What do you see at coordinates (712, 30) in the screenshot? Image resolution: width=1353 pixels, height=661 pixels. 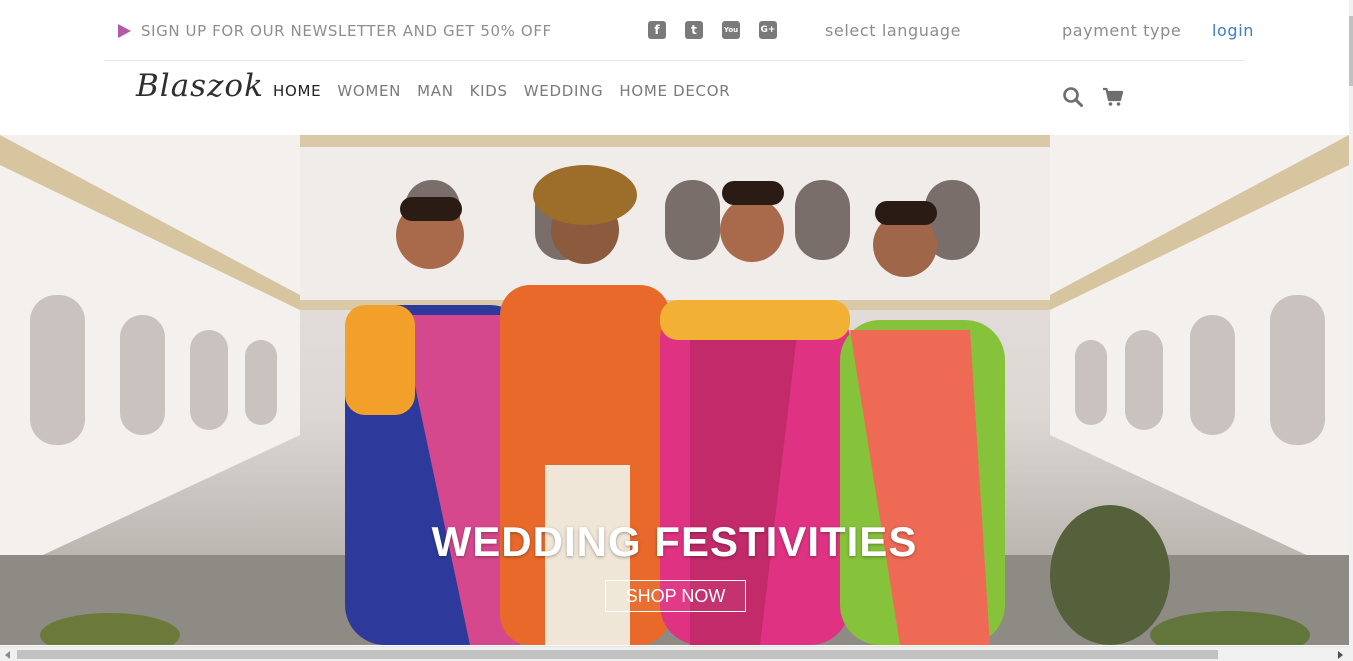 I see `social-links: f t You G+` at bounding box center [712, 30].